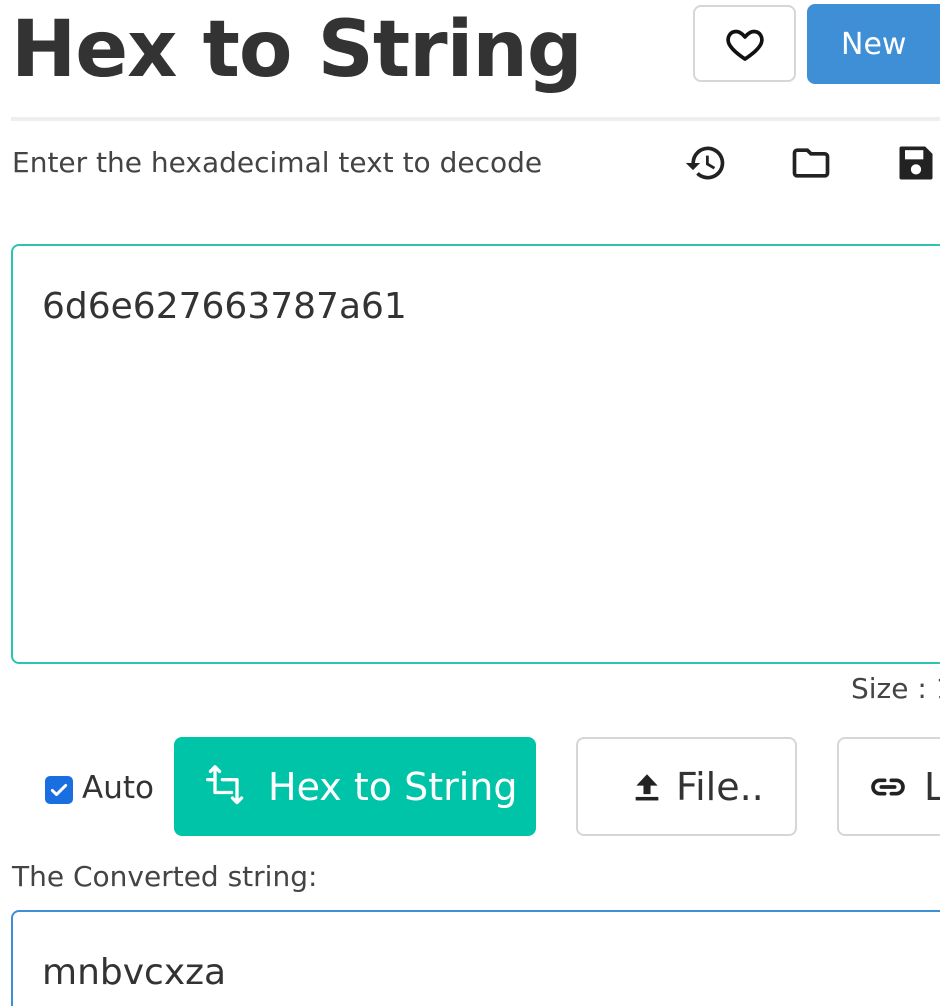  I want to click on upload-icon, so click(647, 786).